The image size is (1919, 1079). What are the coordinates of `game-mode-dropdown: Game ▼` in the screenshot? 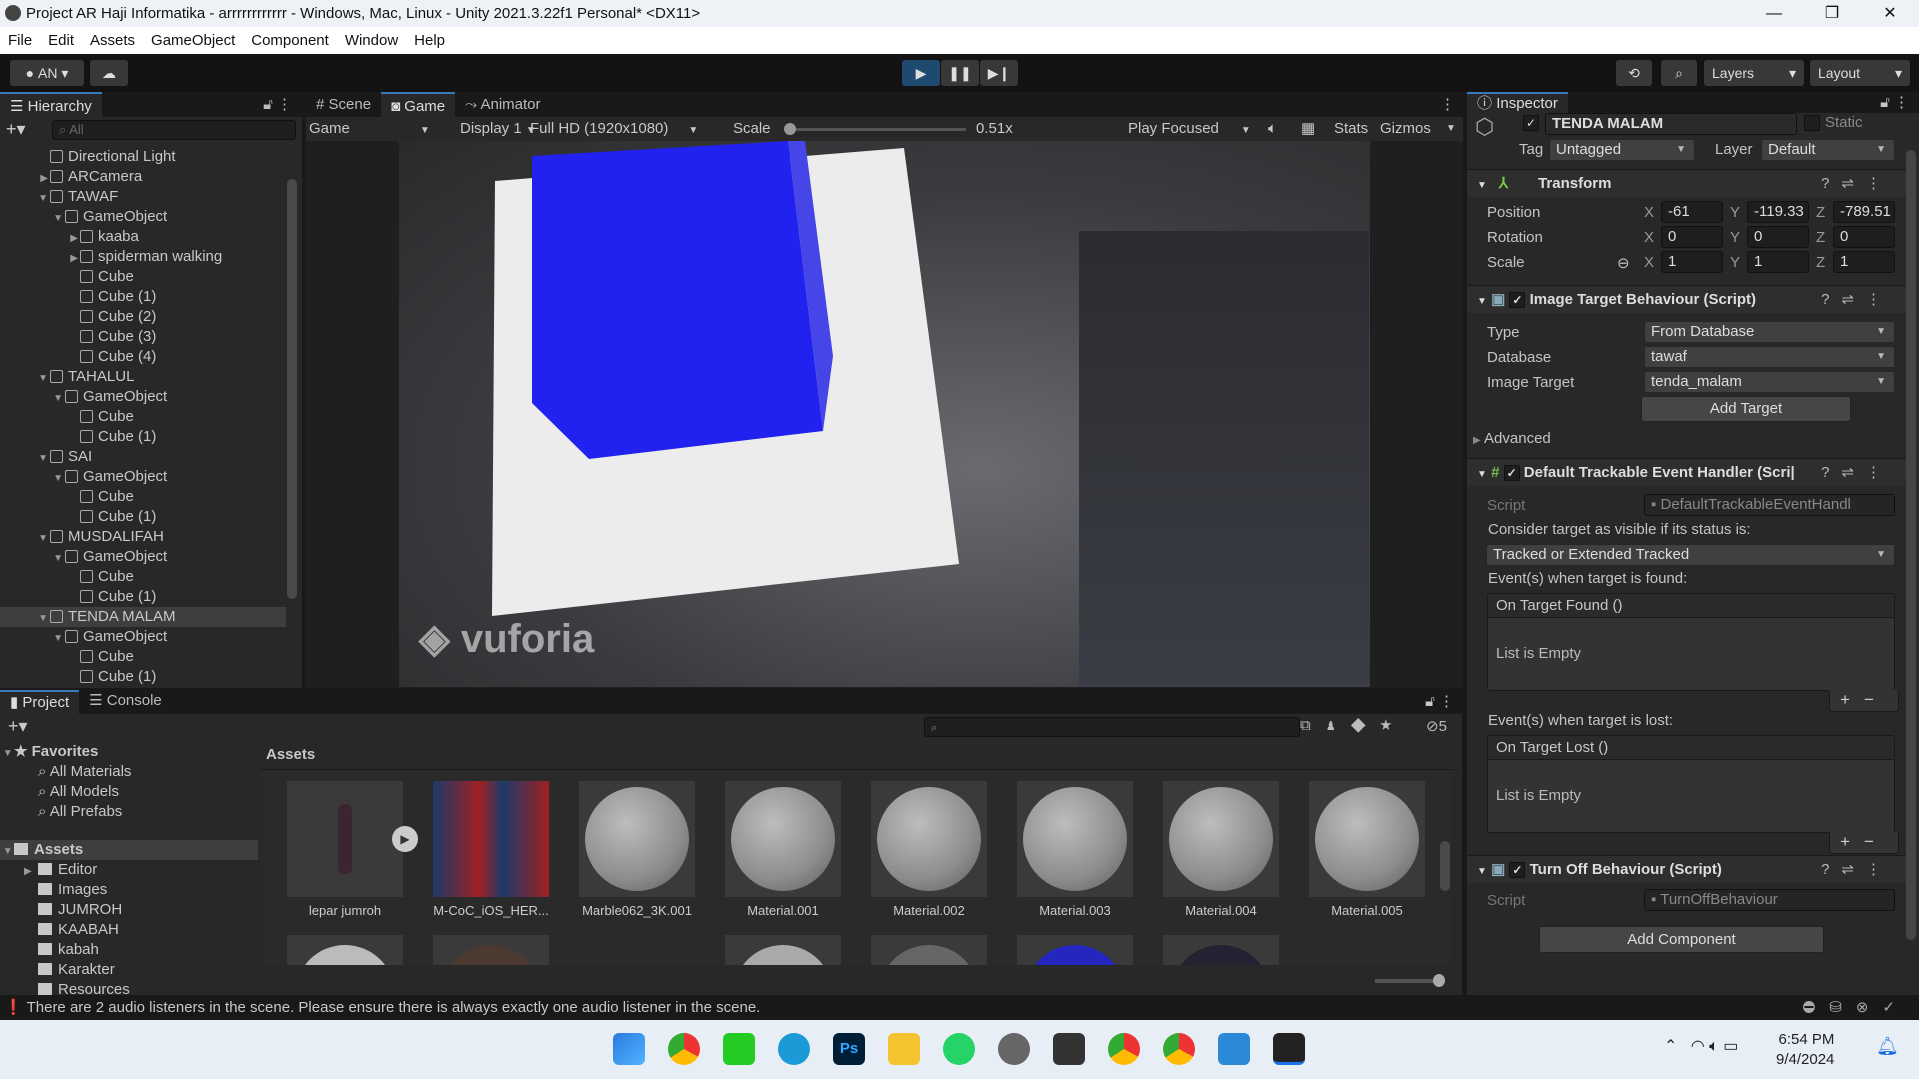 It's located at (369, 130).